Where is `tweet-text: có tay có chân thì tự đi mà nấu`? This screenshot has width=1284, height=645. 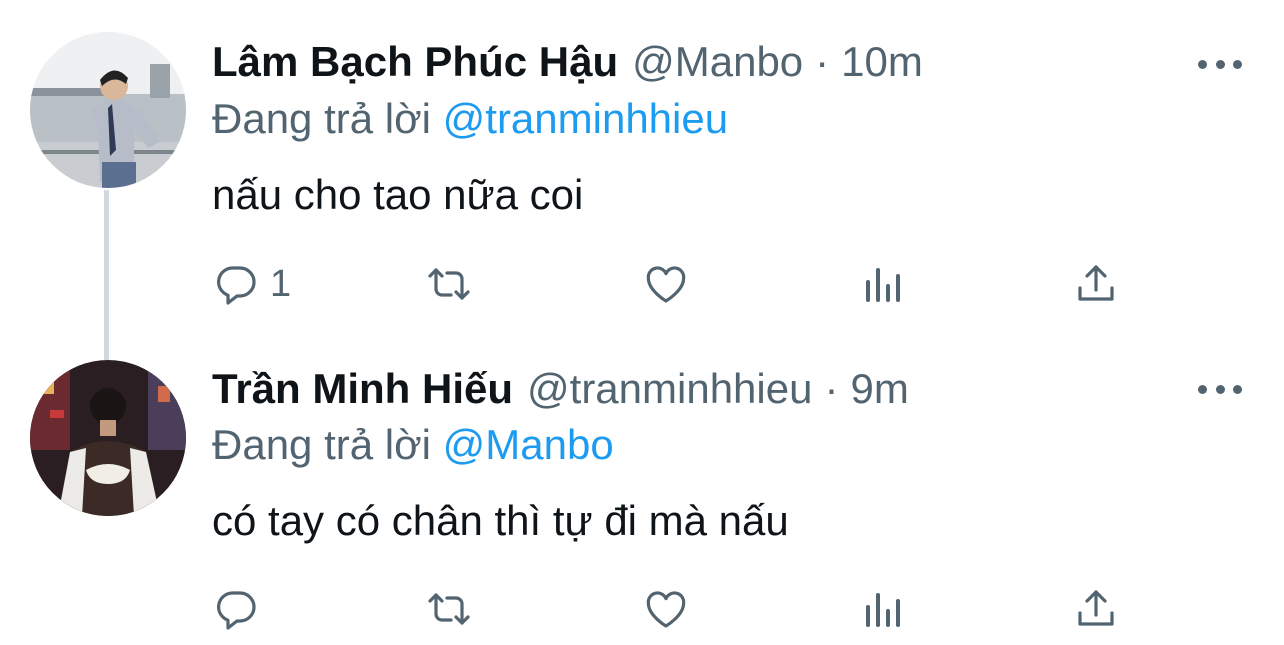
tweet-text: có tay có chân thì tự đi mà nấu is located at coordinates (500, 520).